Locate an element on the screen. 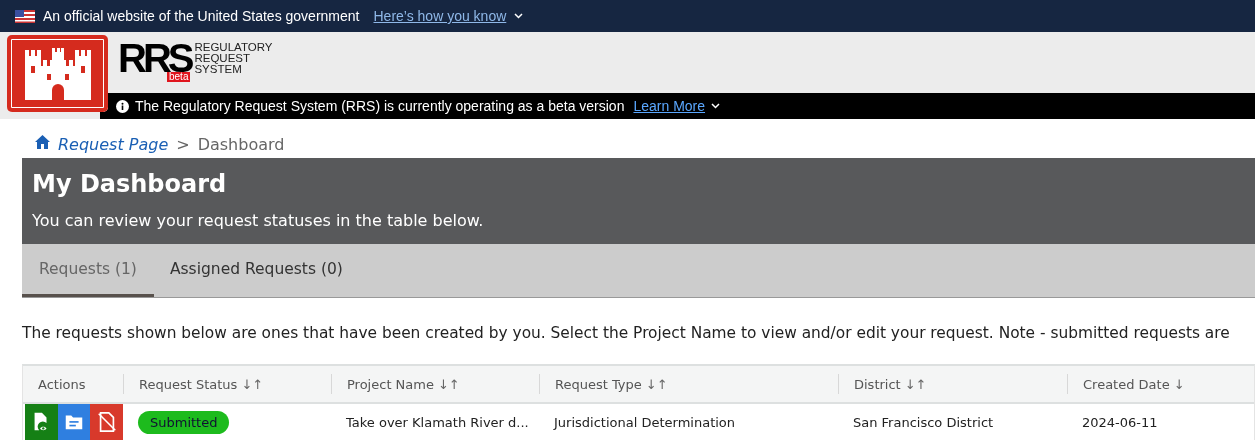  column-header: District ↓↑ is located at coordinates (952, 384).